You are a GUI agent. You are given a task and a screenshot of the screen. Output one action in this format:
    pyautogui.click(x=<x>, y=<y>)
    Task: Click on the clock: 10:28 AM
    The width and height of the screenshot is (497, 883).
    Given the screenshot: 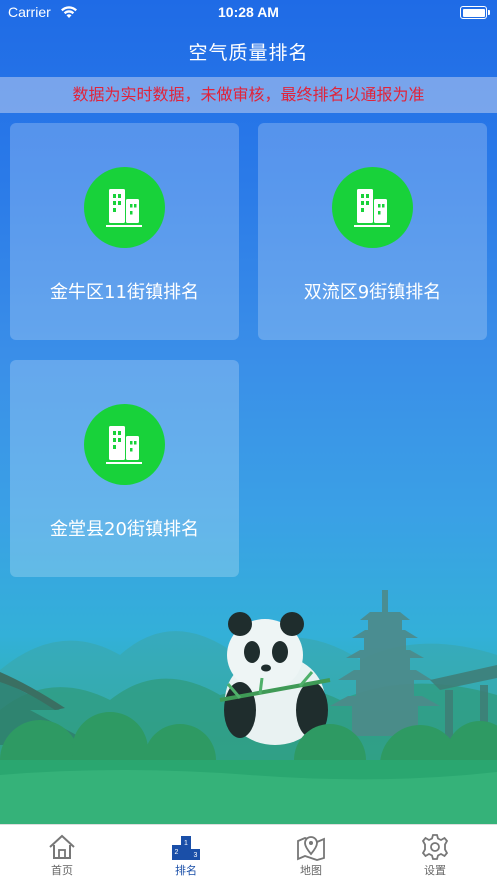 What is the action you would take?
    pyautogui.click(x=248, y=12)
    